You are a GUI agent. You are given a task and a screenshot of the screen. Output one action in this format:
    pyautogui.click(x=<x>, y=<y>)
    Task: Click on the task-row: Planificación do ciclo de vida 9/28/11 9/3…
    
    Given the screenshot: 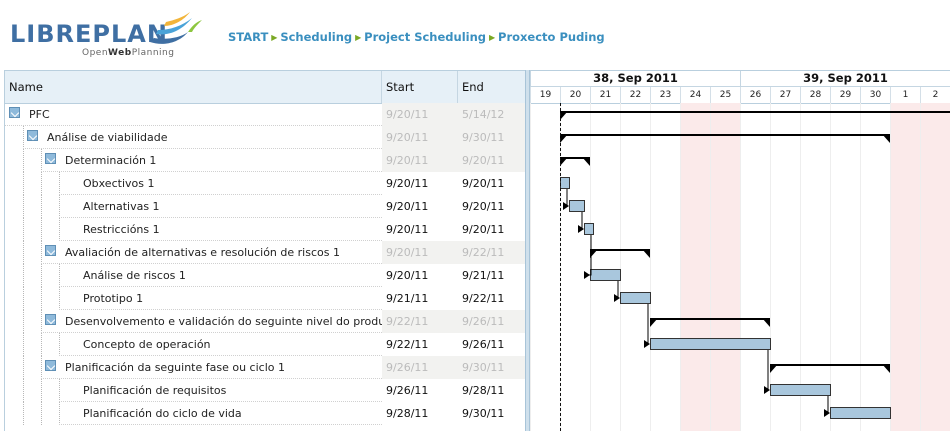 What is the action you would take?
    pyautogui.click(x=265, y=413)
    